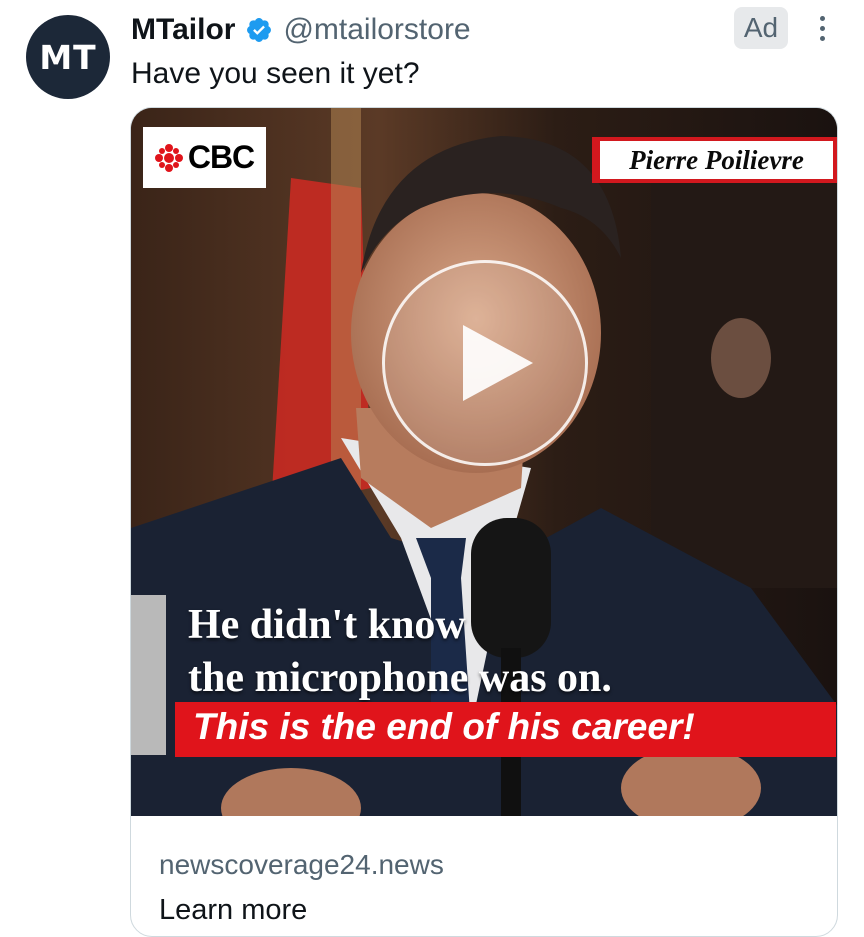 This screenshot has height=937, width=864. I want to click on play-icon, so click(498, 363).